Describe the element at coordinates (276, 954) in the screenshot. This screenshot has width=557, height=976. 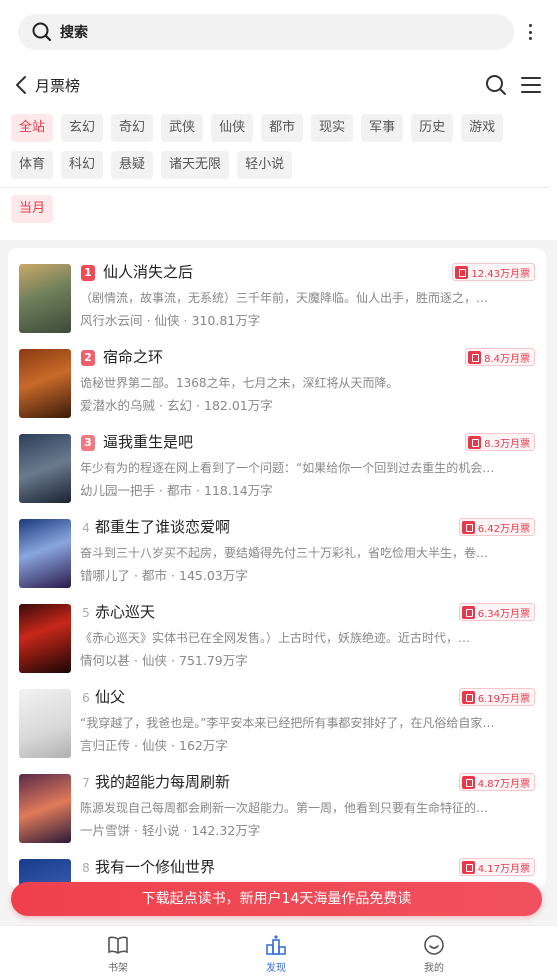
I see `tab-discover: 发现` at that location.